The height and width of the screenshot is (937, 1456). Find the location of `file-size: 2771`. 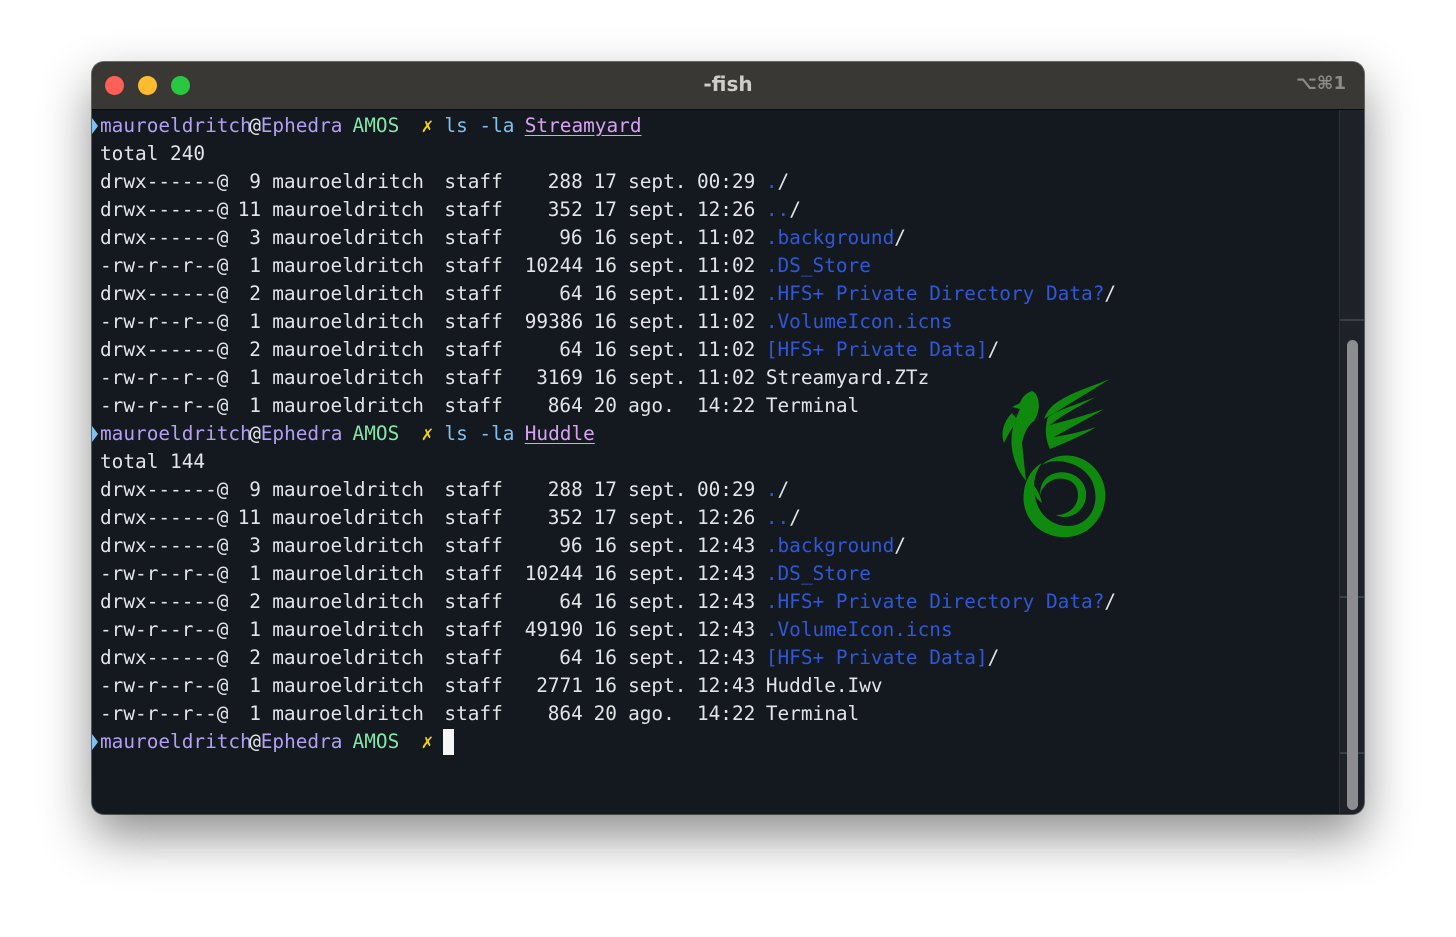

file-size: 2771 is located at coordinates (559, 685).